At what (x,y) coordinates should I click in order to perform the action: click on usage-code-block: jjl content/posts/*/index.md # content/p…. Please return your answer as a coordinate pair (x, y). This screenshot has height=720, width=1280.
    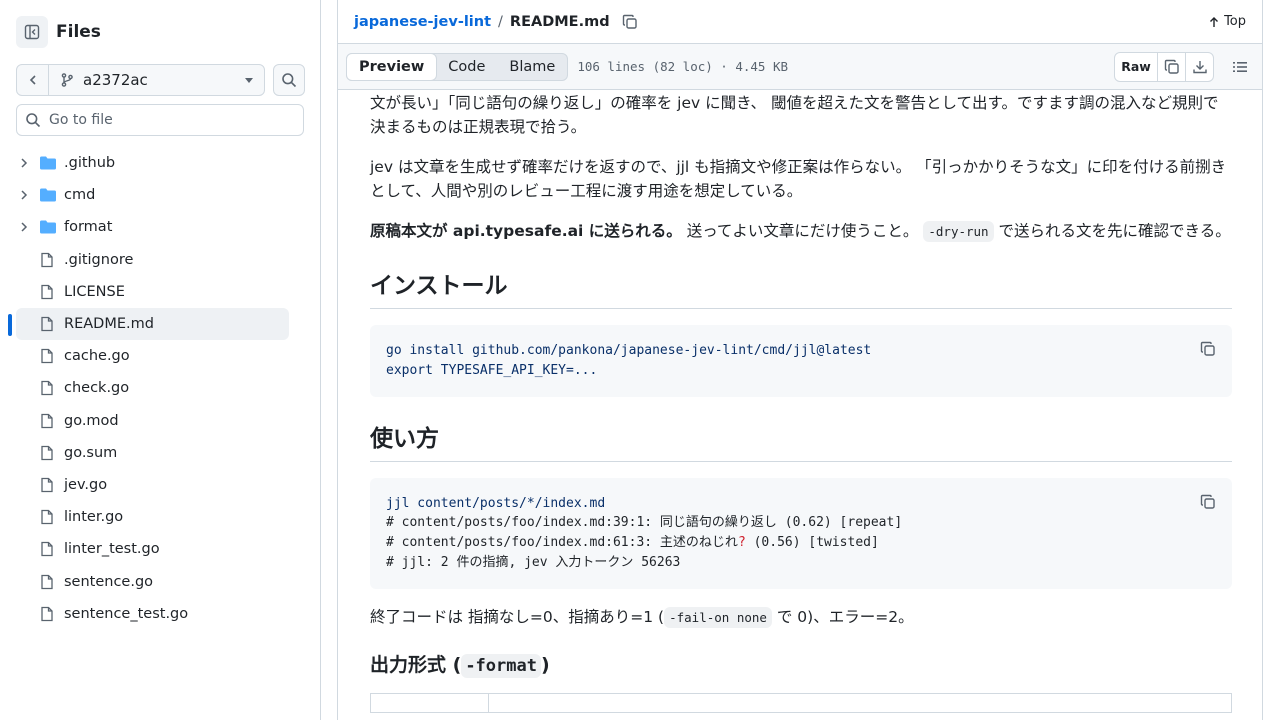
    Looking at the image, I should click on (801, 533).